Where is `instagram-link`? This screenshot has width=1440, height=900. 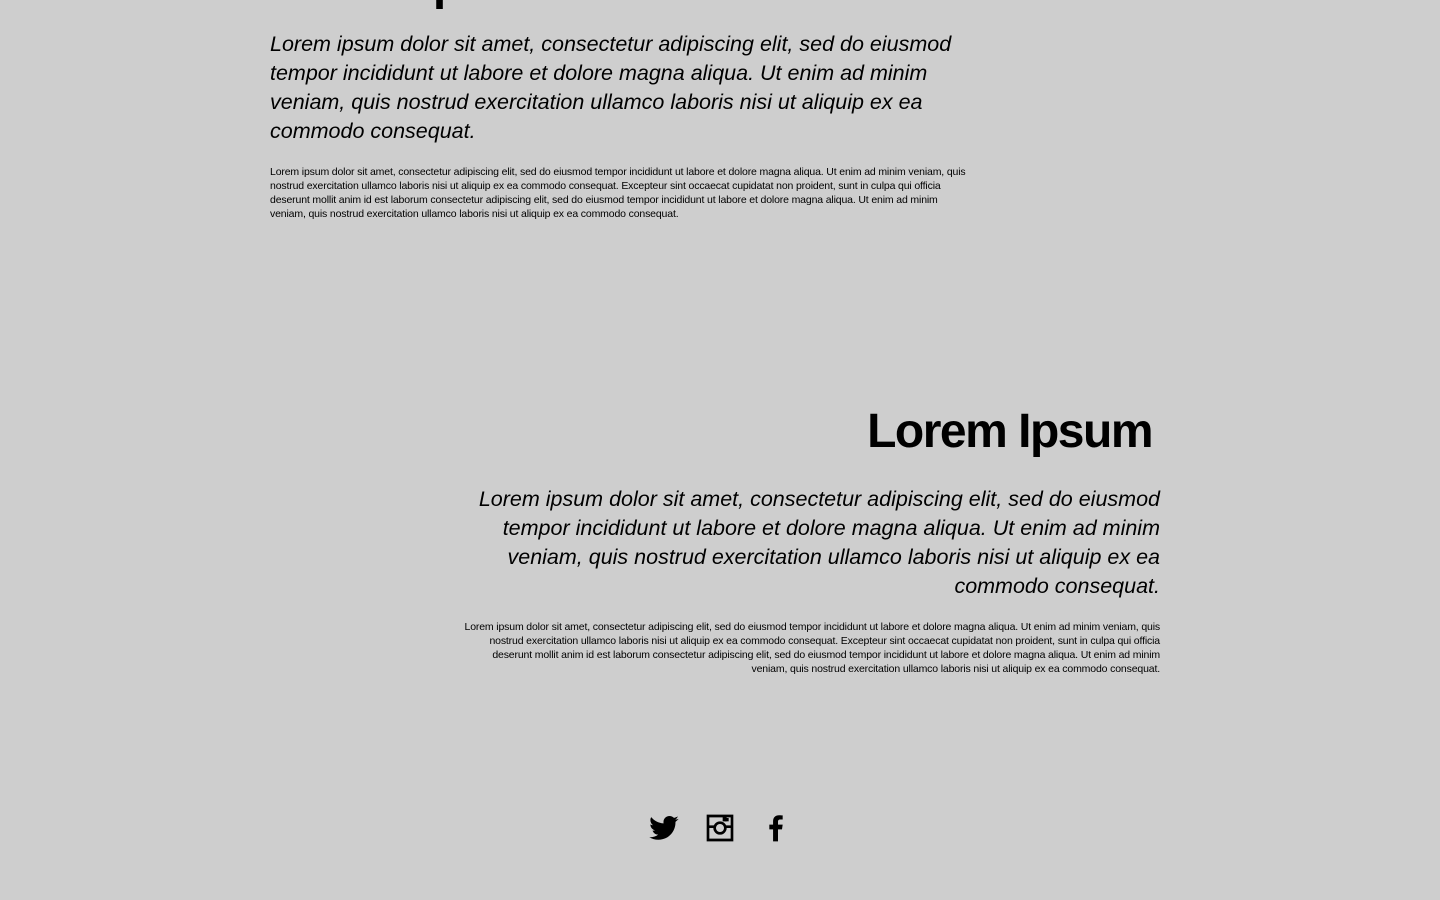 instagram-link is located at coordinates (720, 828).